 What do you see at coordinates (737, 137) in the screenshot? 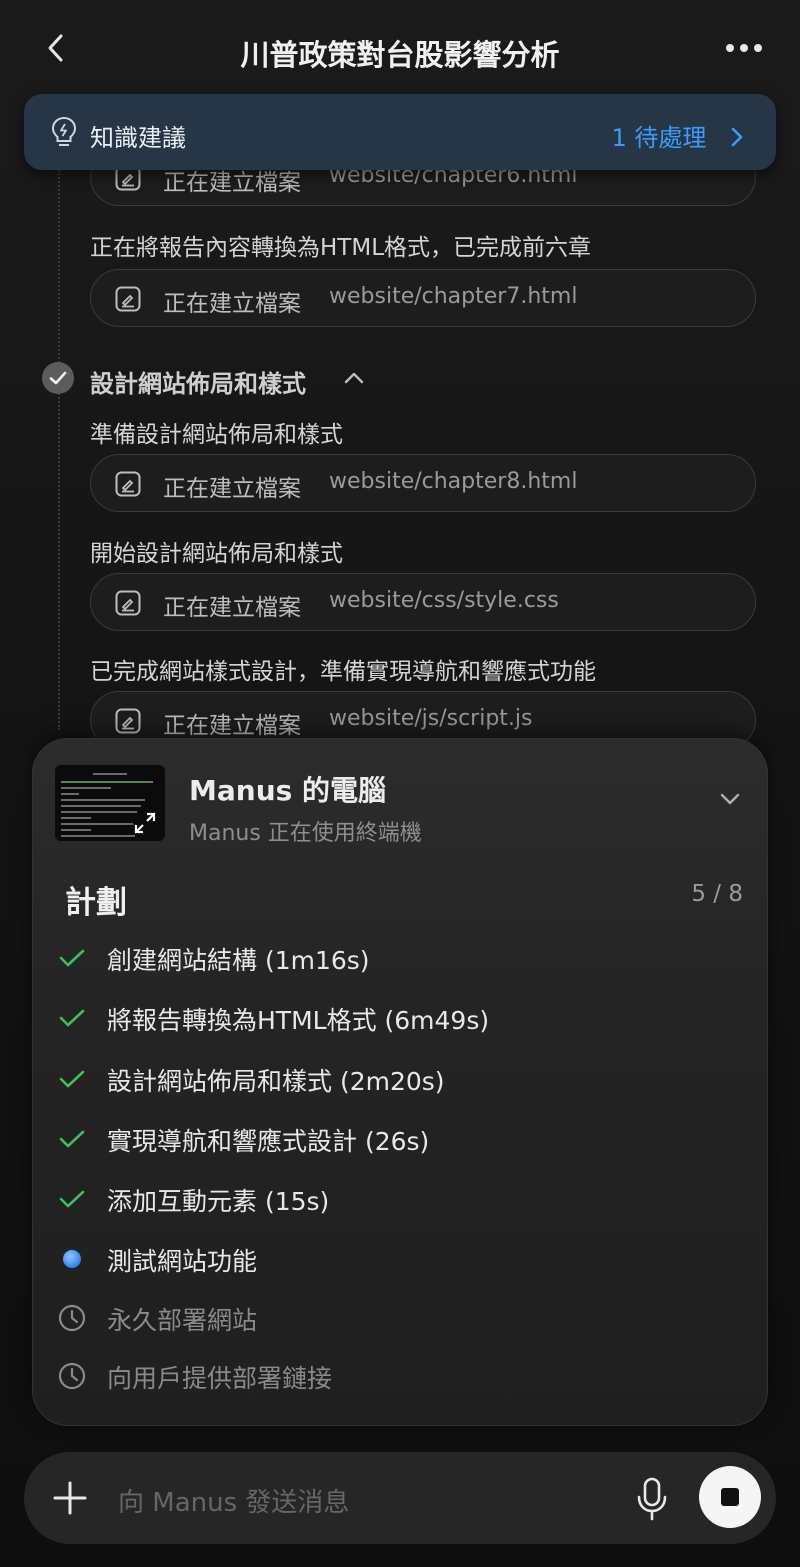
I see `chevron-right-icon` at bounding box center [737, 137].